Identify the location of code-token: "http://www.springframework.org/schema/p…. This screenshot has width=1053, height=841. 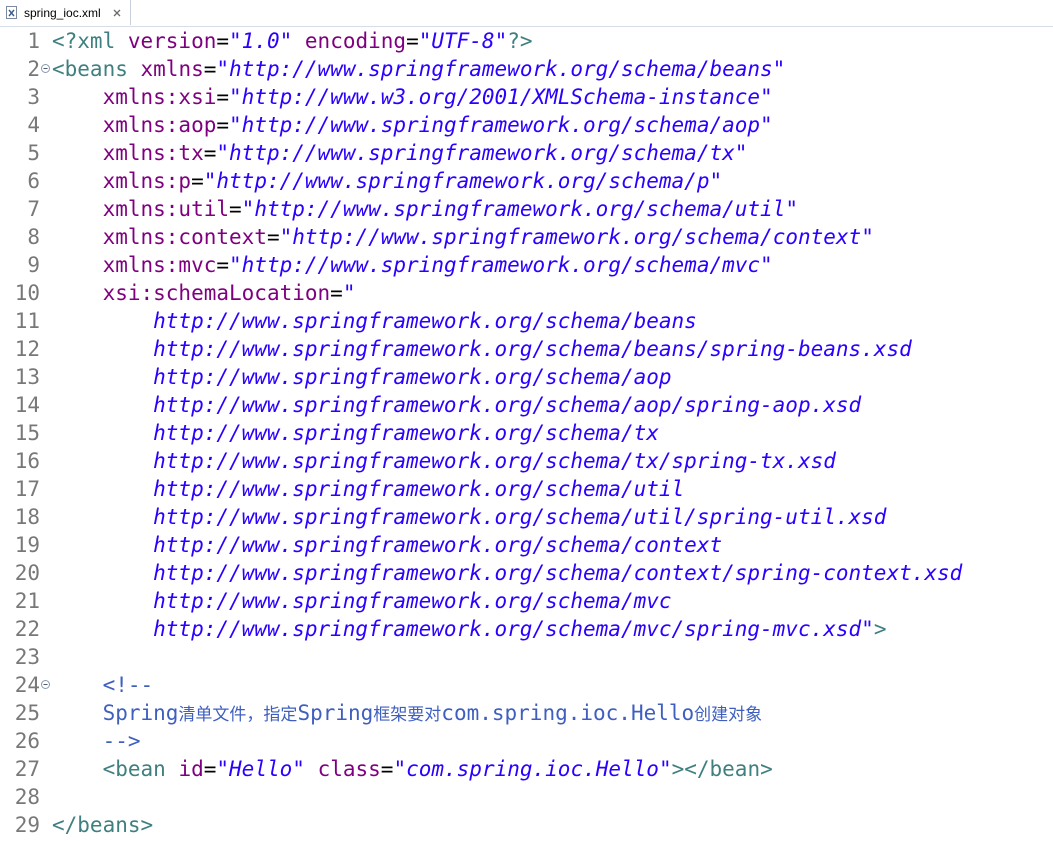
(463, 181).